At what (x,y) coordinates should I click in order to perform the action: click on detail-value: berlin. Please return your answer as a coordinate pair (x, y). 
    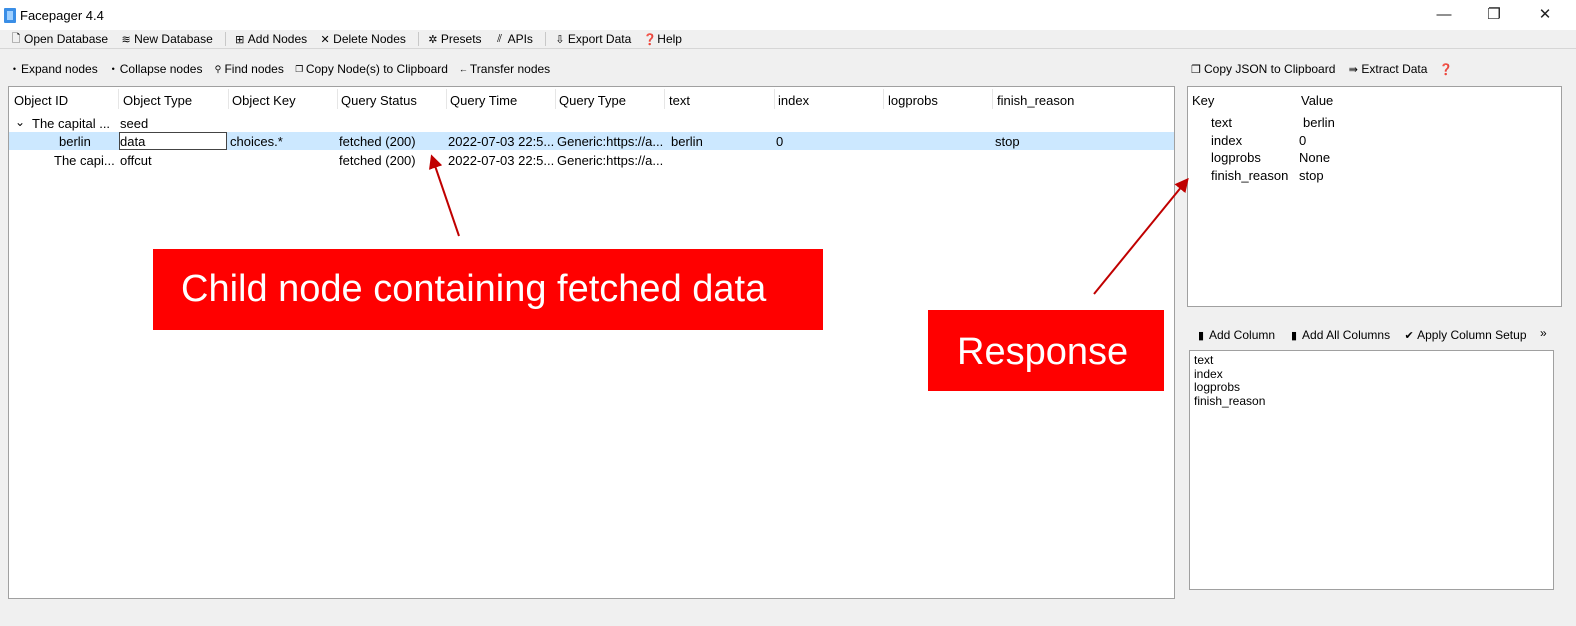
    Looking at the image, I should click on (1319, 122).